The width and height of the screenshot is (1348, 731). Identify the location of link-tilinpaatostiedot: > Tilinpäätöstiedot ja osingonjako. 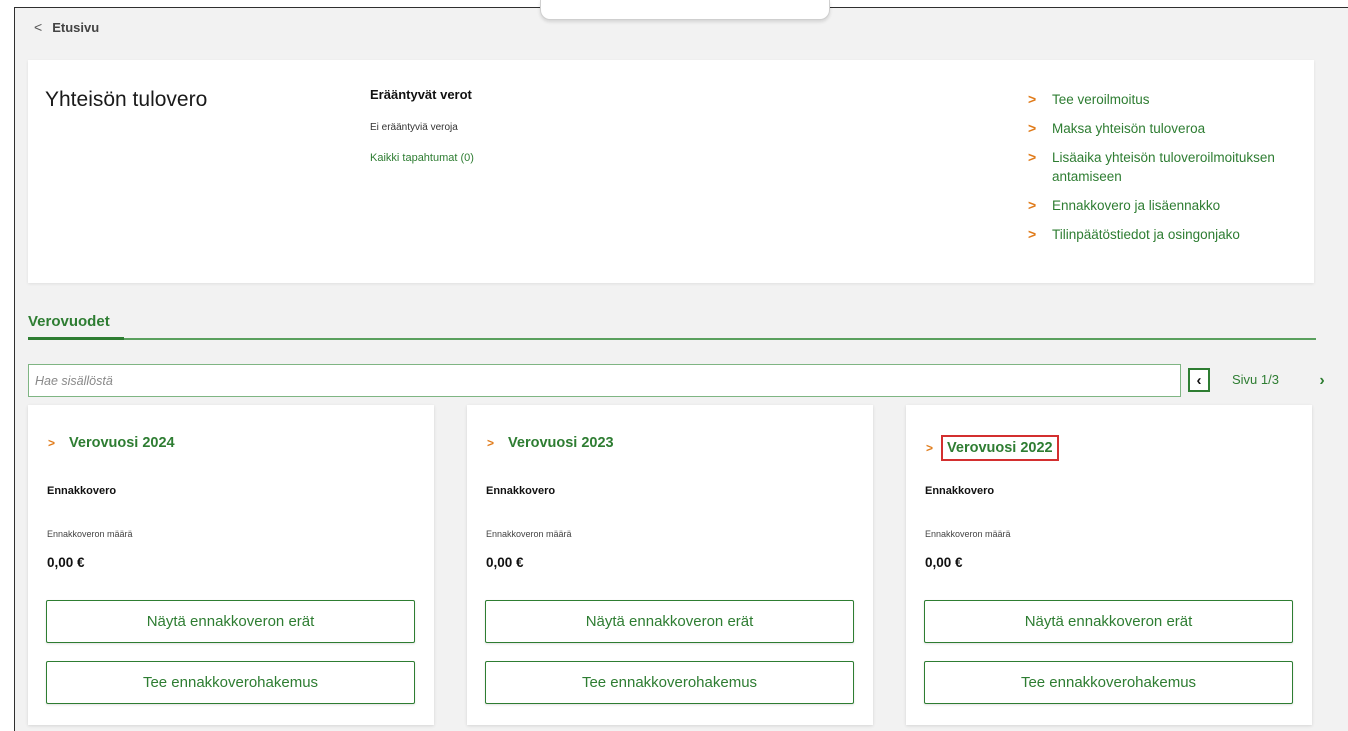
(1168, 234).